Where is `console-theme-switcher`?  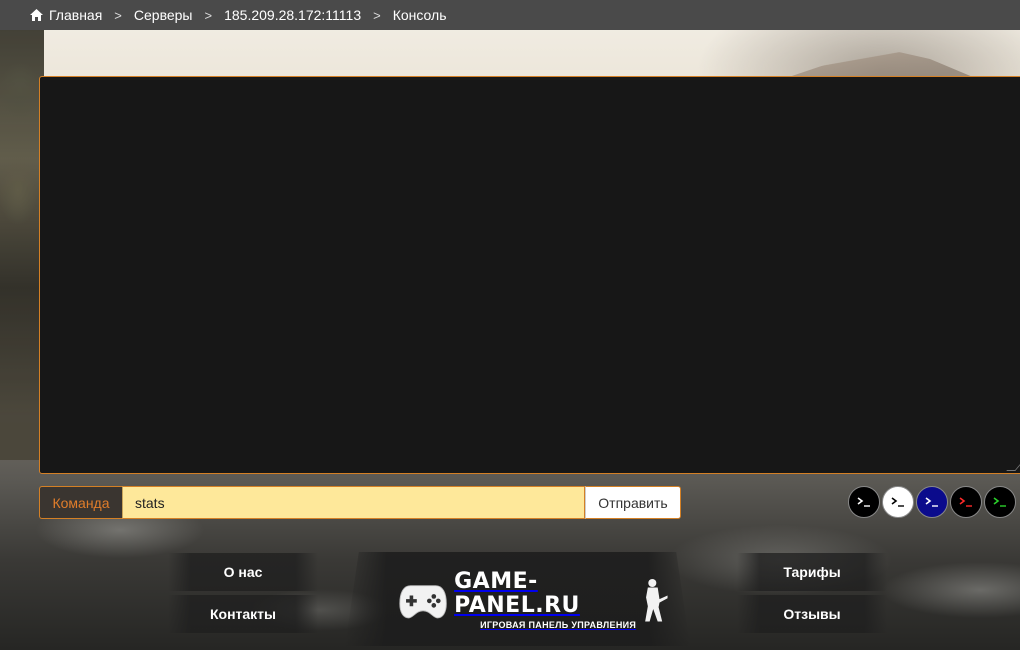 console-theme-switcher is located at coordinates (932, 502).